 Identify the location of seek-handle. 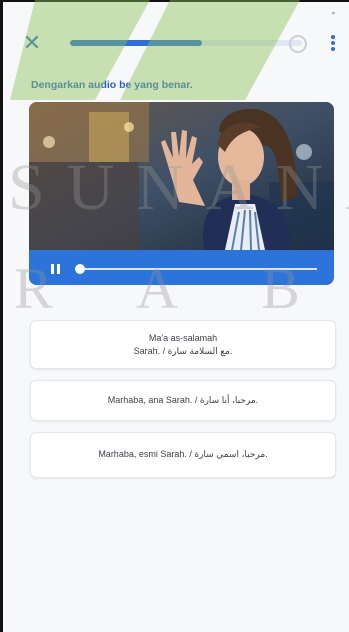
(80, 269).